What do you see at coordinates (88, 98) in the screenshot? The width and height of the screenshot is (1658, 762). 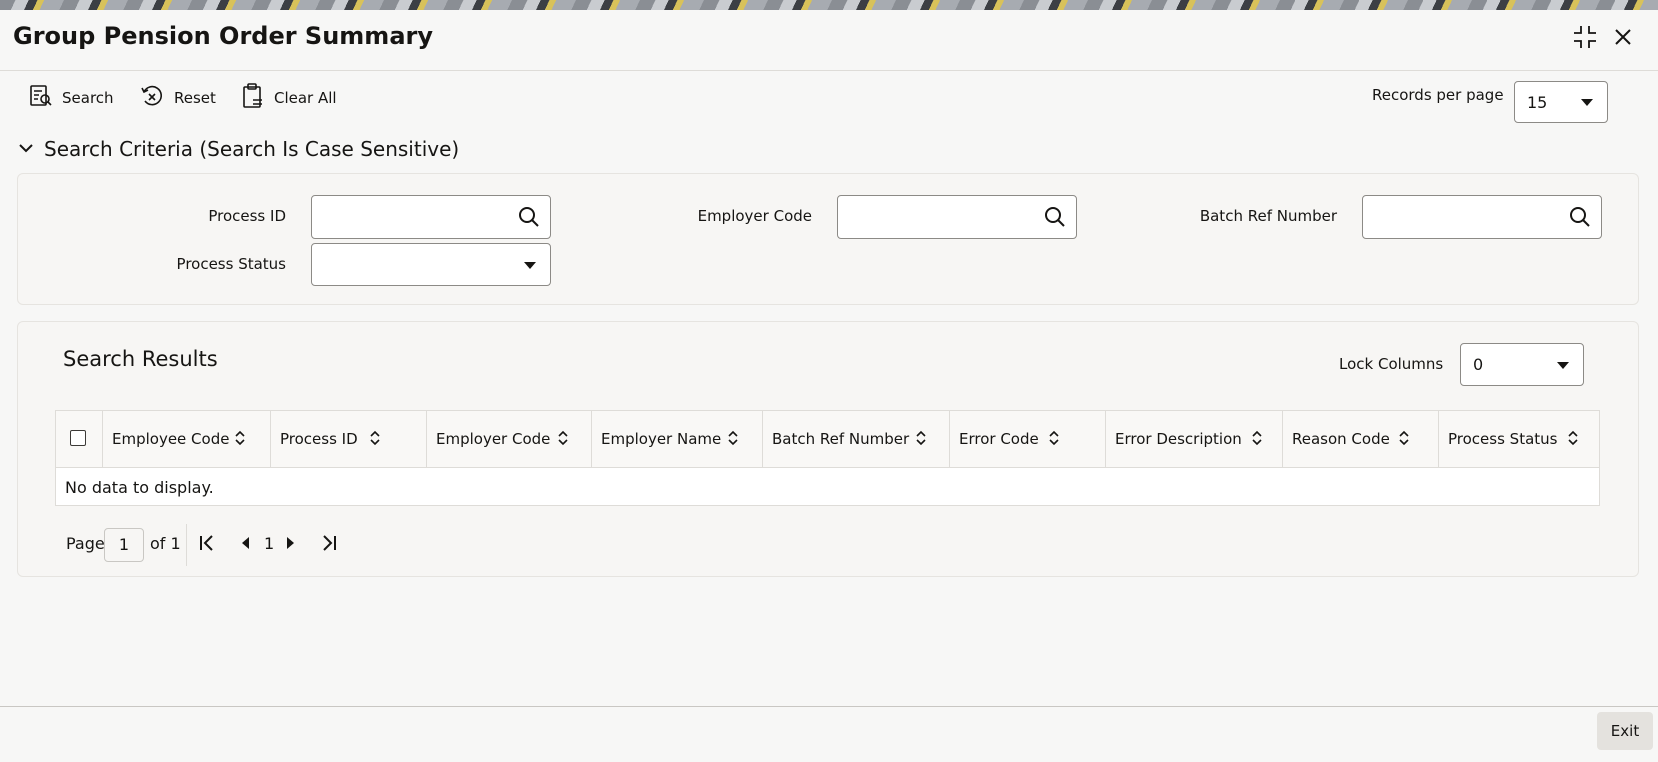 I see `search-button-label: Search` at bounding box center [88, 98].